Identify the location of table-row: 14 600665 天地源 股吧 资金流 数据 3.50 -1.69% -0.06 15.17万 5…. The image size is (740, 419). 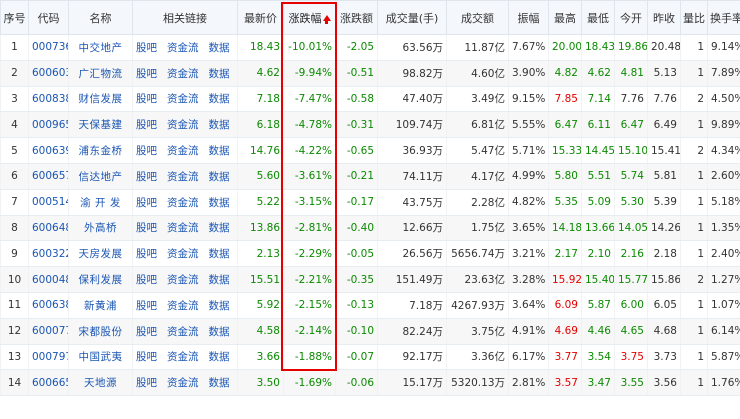
(370, 383).